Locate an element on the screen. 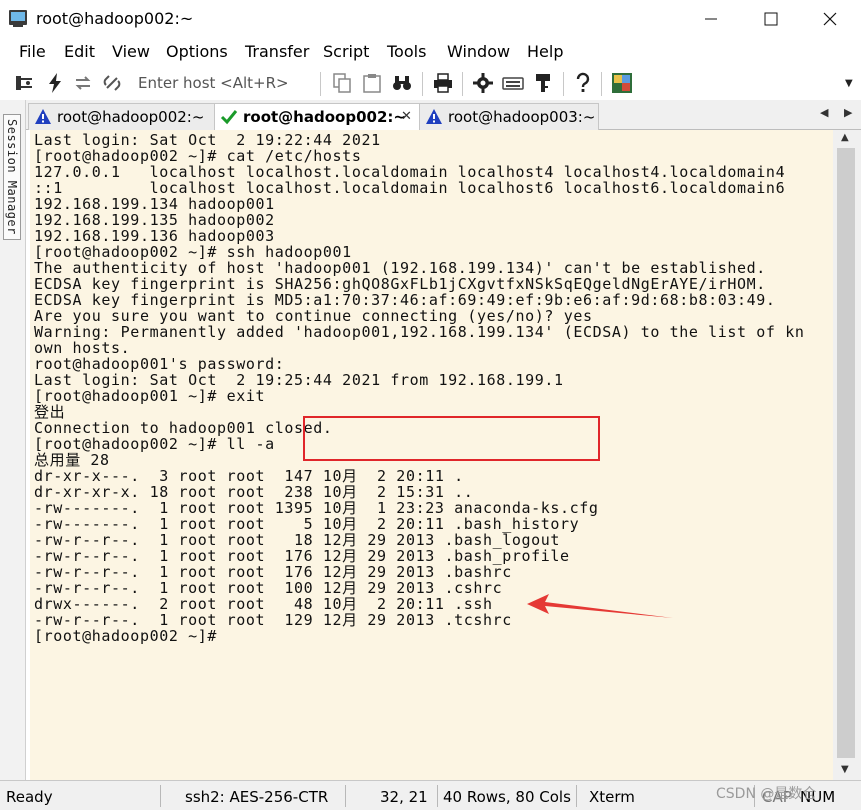 Image resolution: width=861 pixels, height=810 pixels. menu-transfer: Transfer is located at coordinates (277, 51).